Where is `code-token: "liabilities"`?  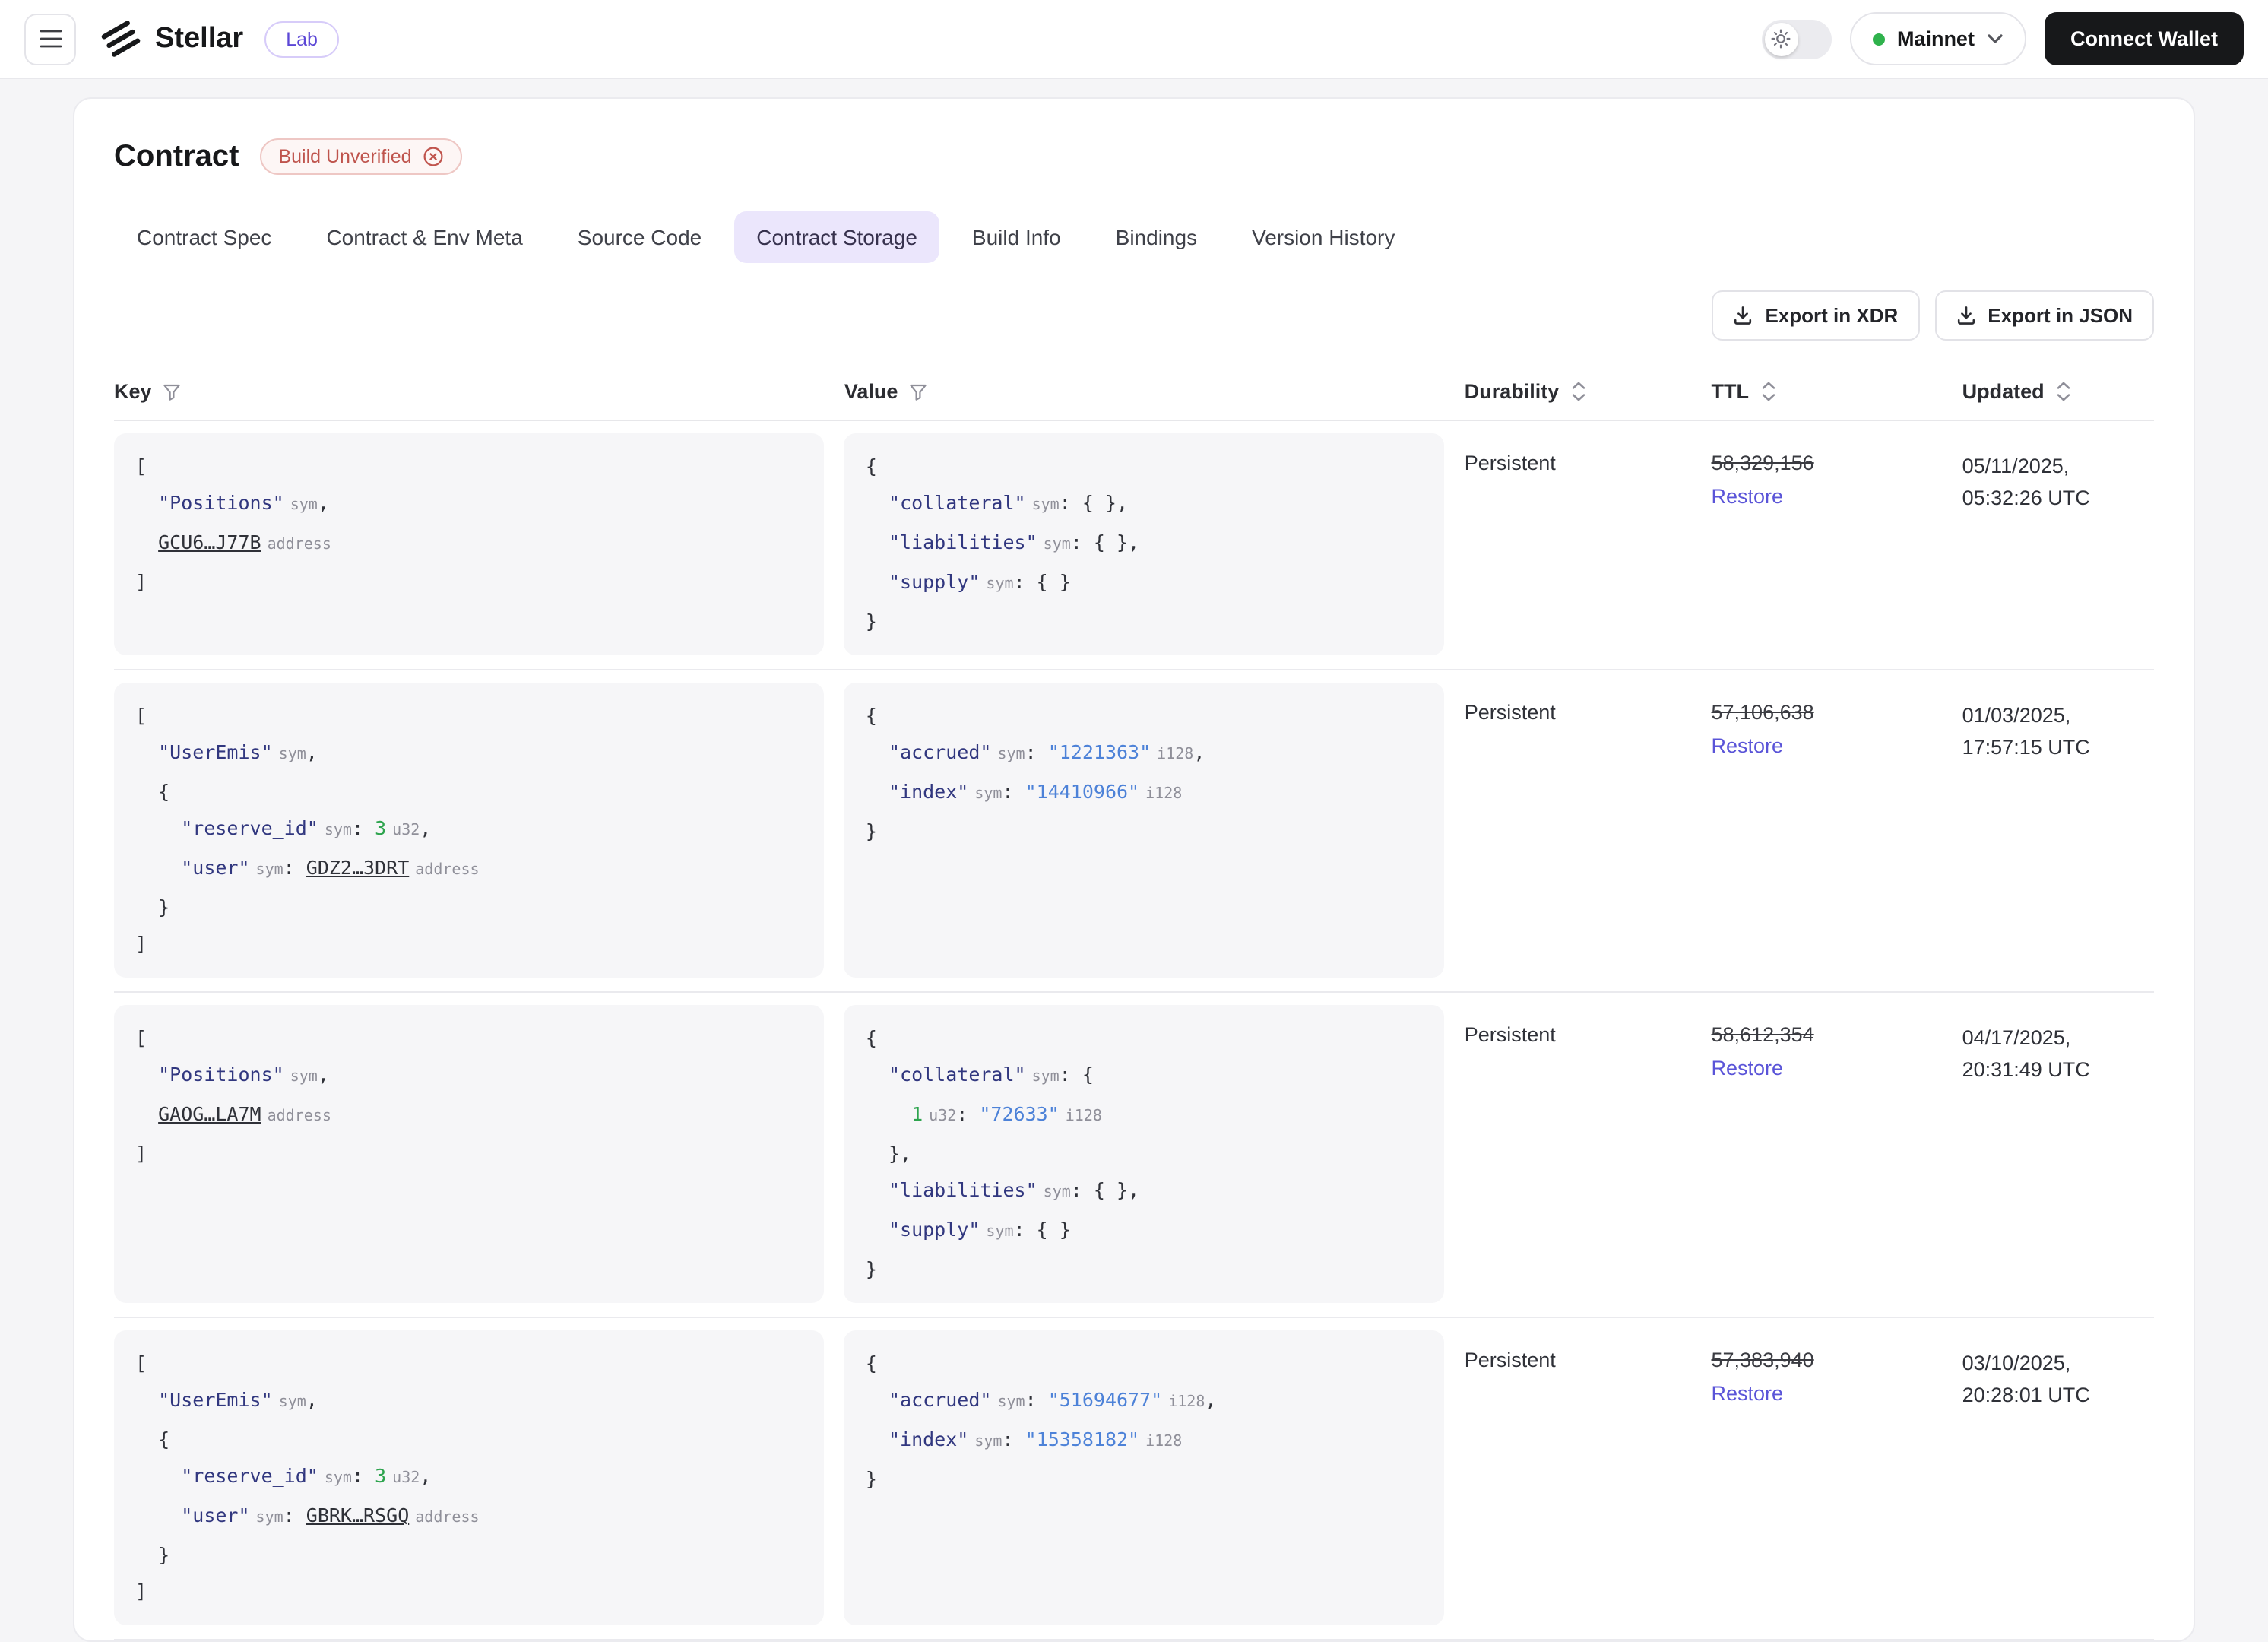
code-token: "liabilities" is located at coordinates (962, 1189).